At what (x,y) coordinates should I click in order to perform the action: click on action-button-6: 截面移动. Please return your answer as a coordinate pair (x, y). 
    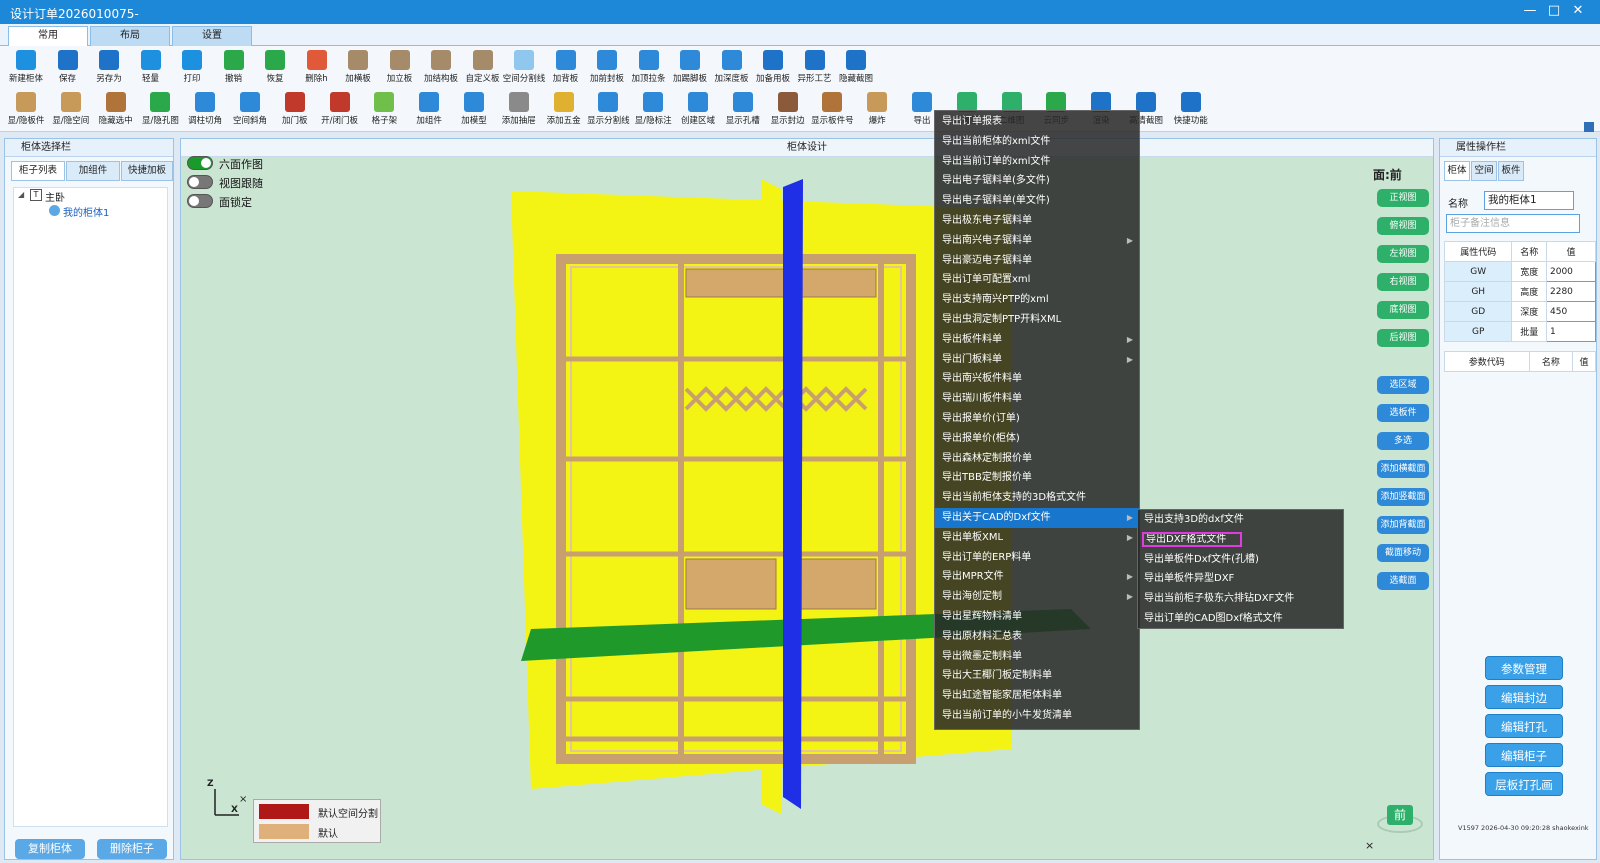
    Looking at the image, I should click on (1403, 553).